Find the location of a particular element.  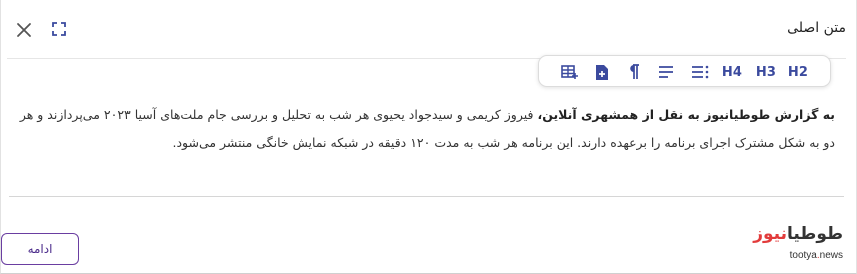

logo-wordmark: طوطیانیوز is located at coordinates (798, 234).